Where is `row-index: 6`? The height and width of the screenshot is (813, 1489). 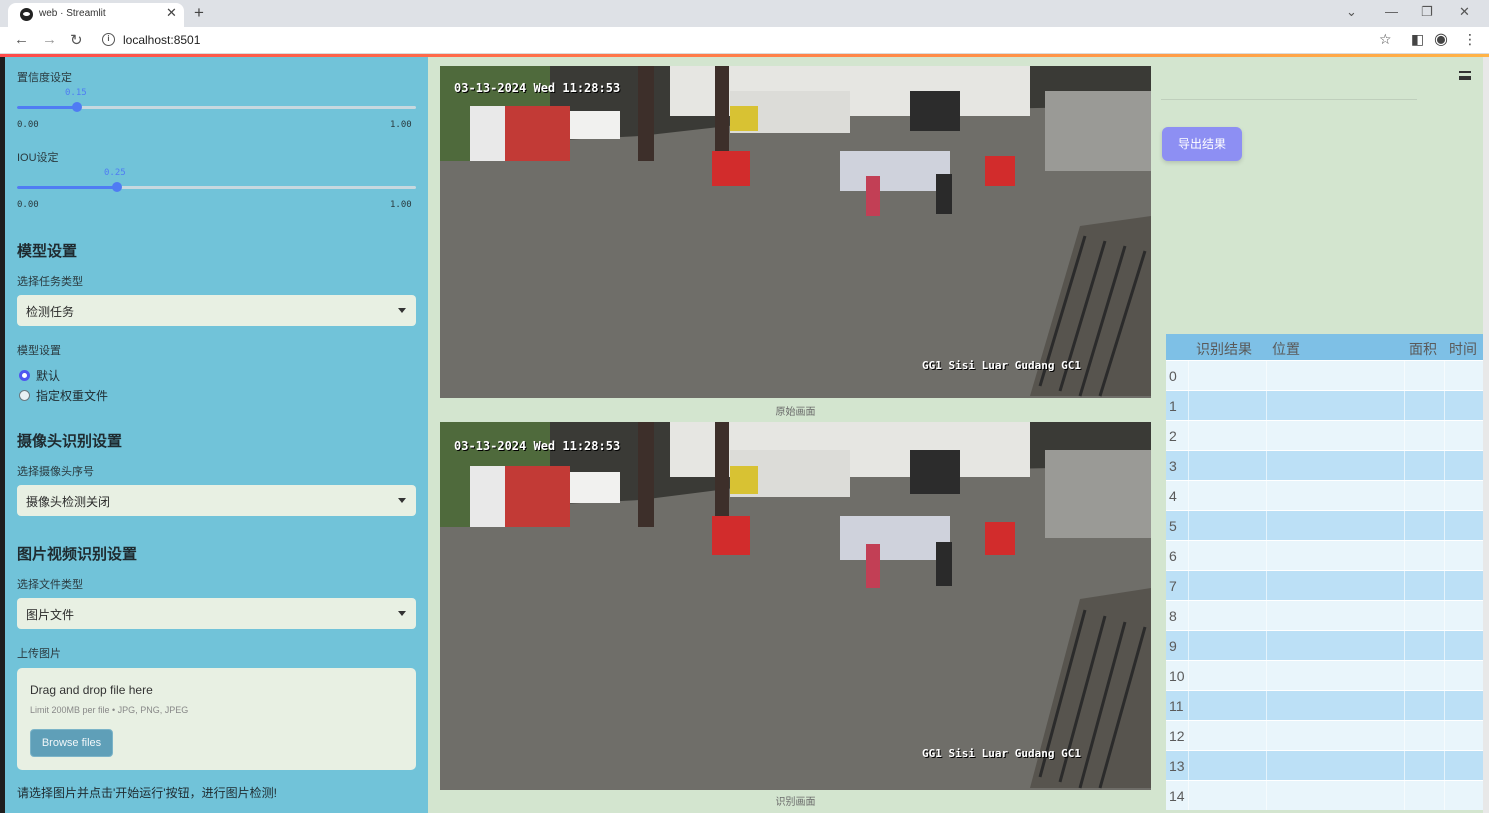
row-index: 6 is located at coordinates (1173, 556).